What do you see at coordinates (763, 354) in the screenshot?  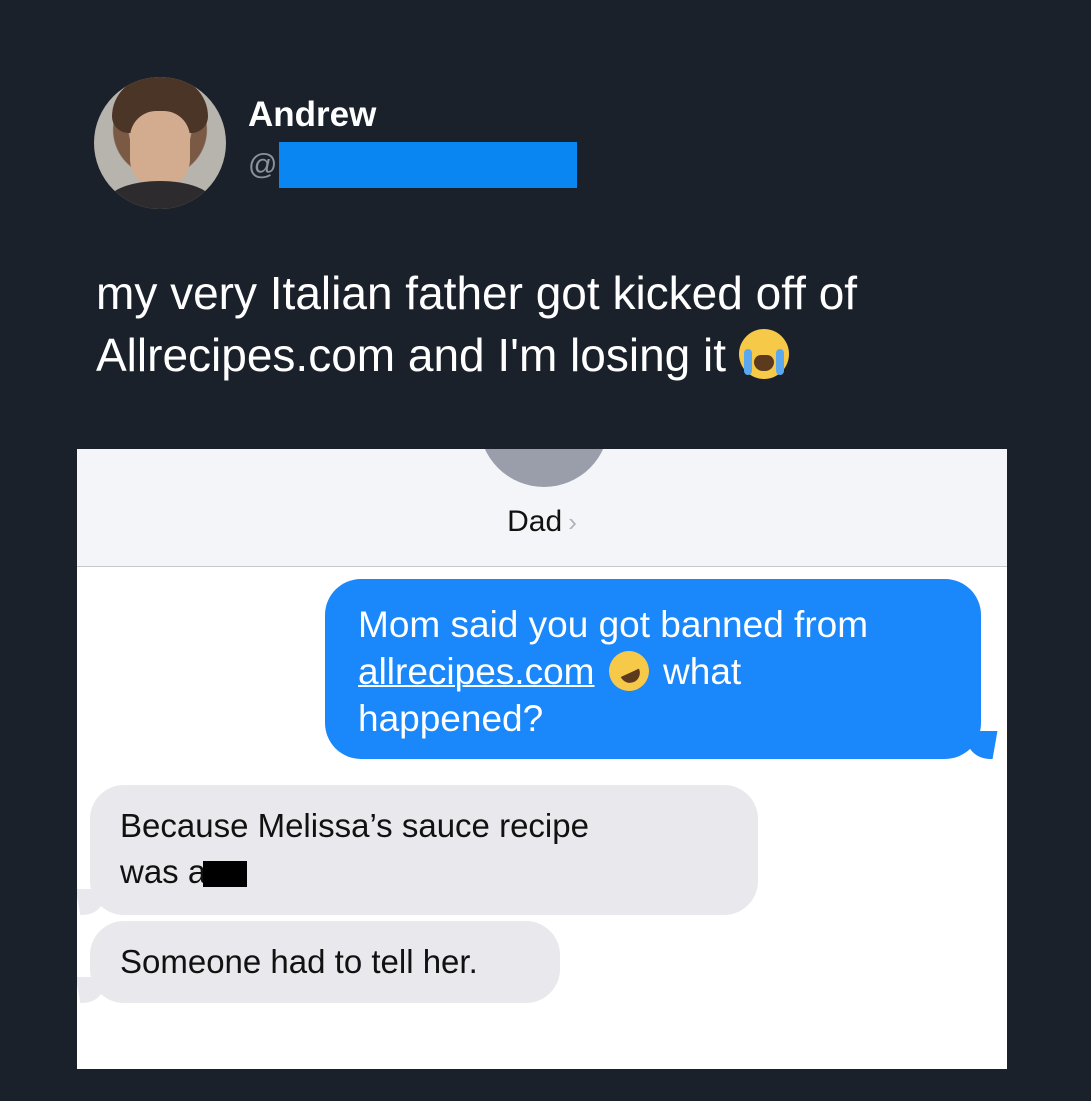 I see `crying-face-emoji-icon` at bounding box center [763, 354].